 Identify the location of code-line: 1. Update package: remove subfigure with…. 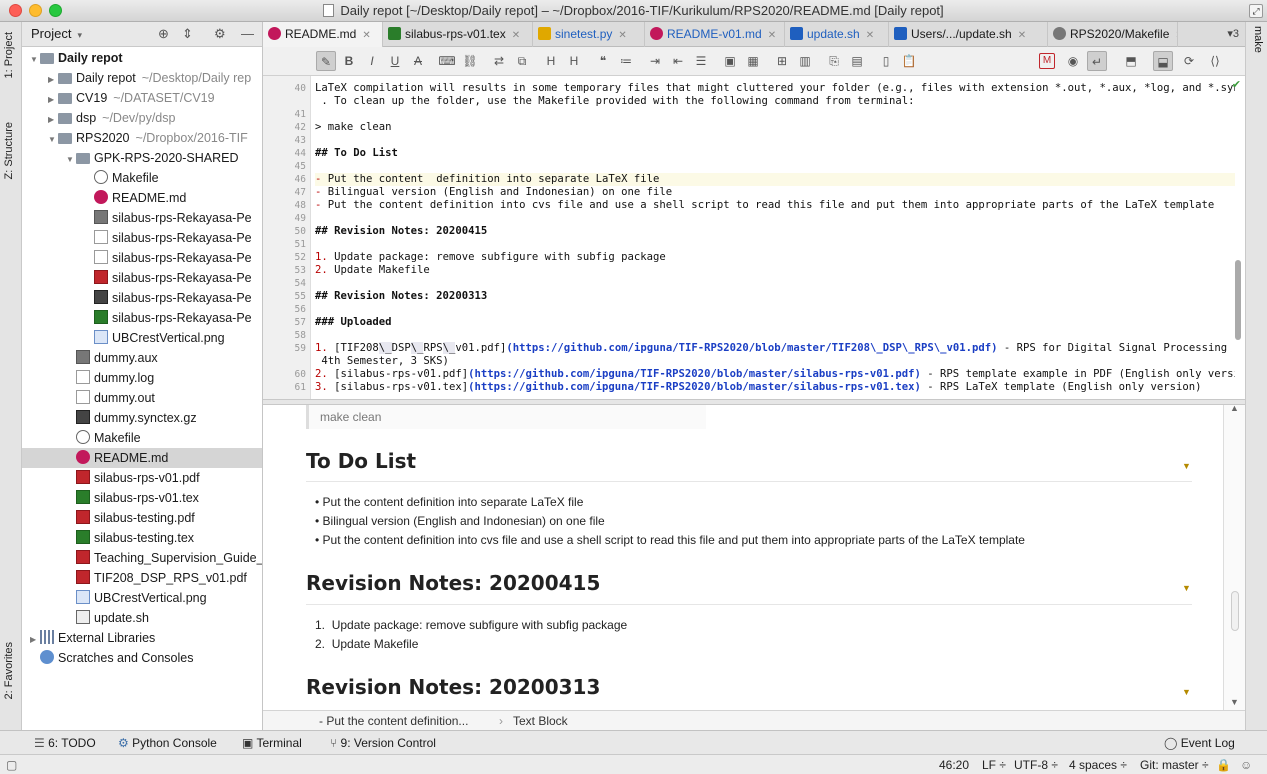
(775, 257).